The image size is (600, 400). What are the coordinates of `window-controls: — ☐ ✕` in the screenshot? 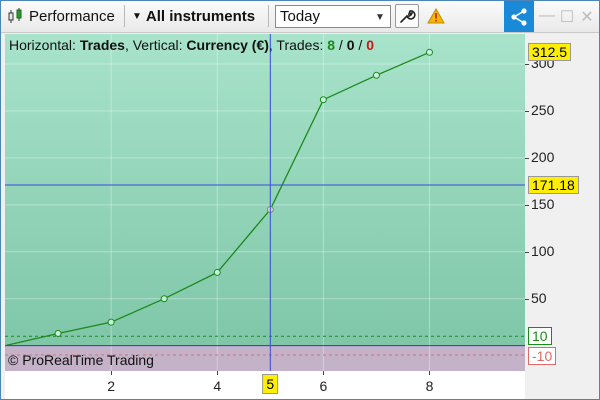 It's located at (567, 17).